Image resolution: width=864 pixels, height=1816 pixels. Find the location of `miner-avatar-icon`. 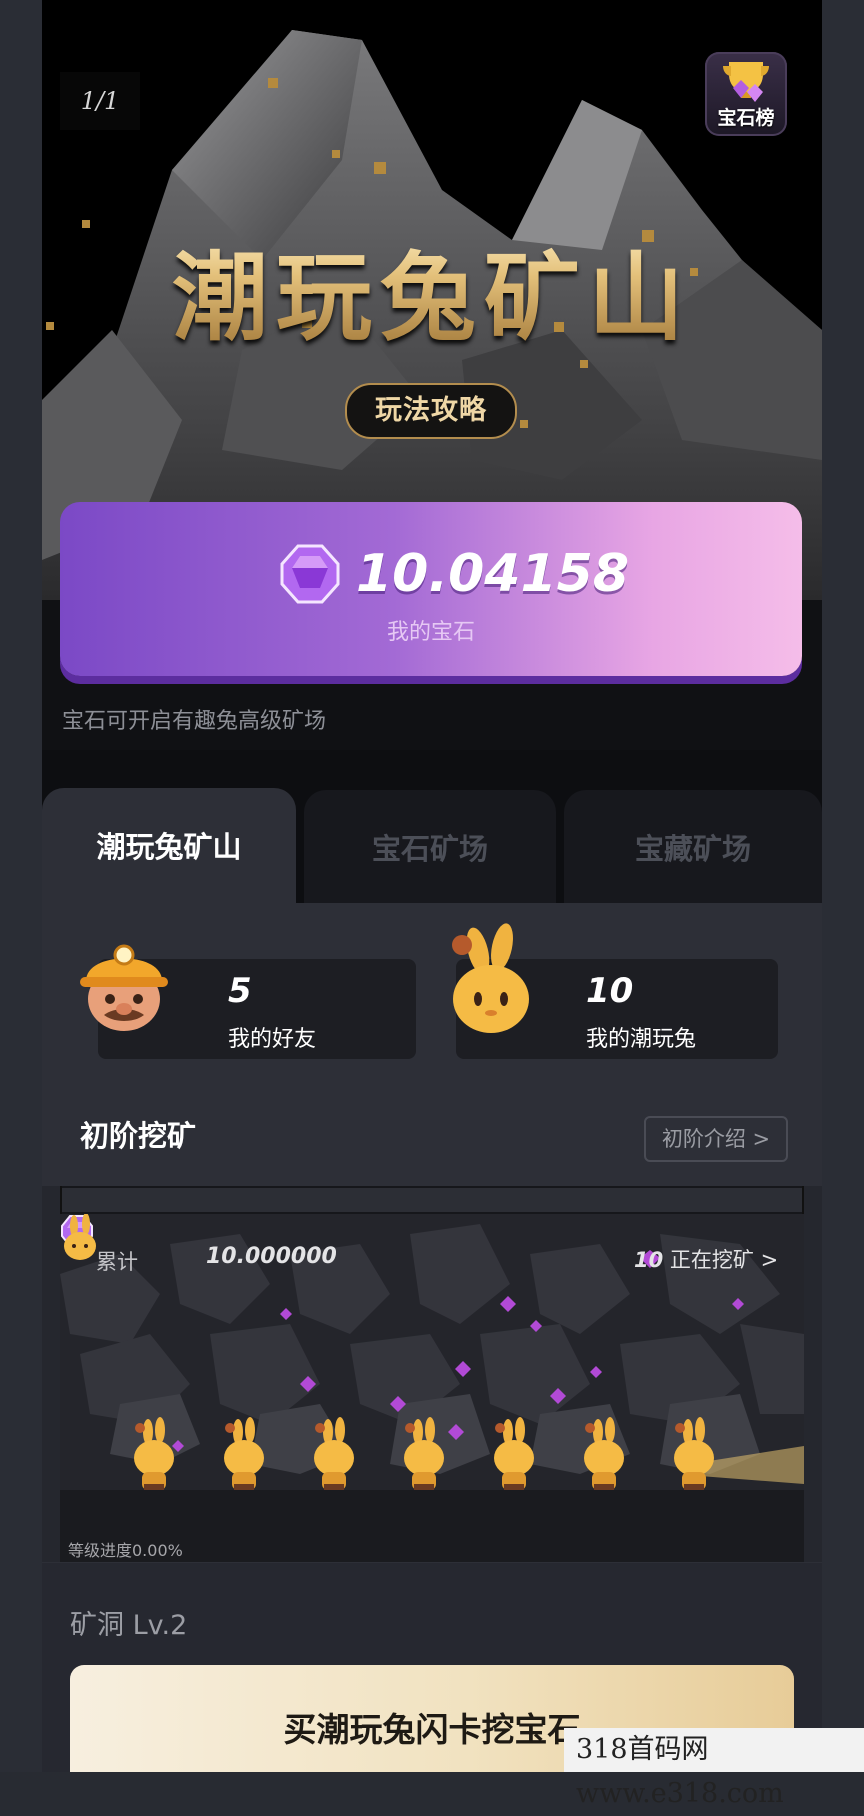

miner-avatar-icon is located at coordinates (124, 987).